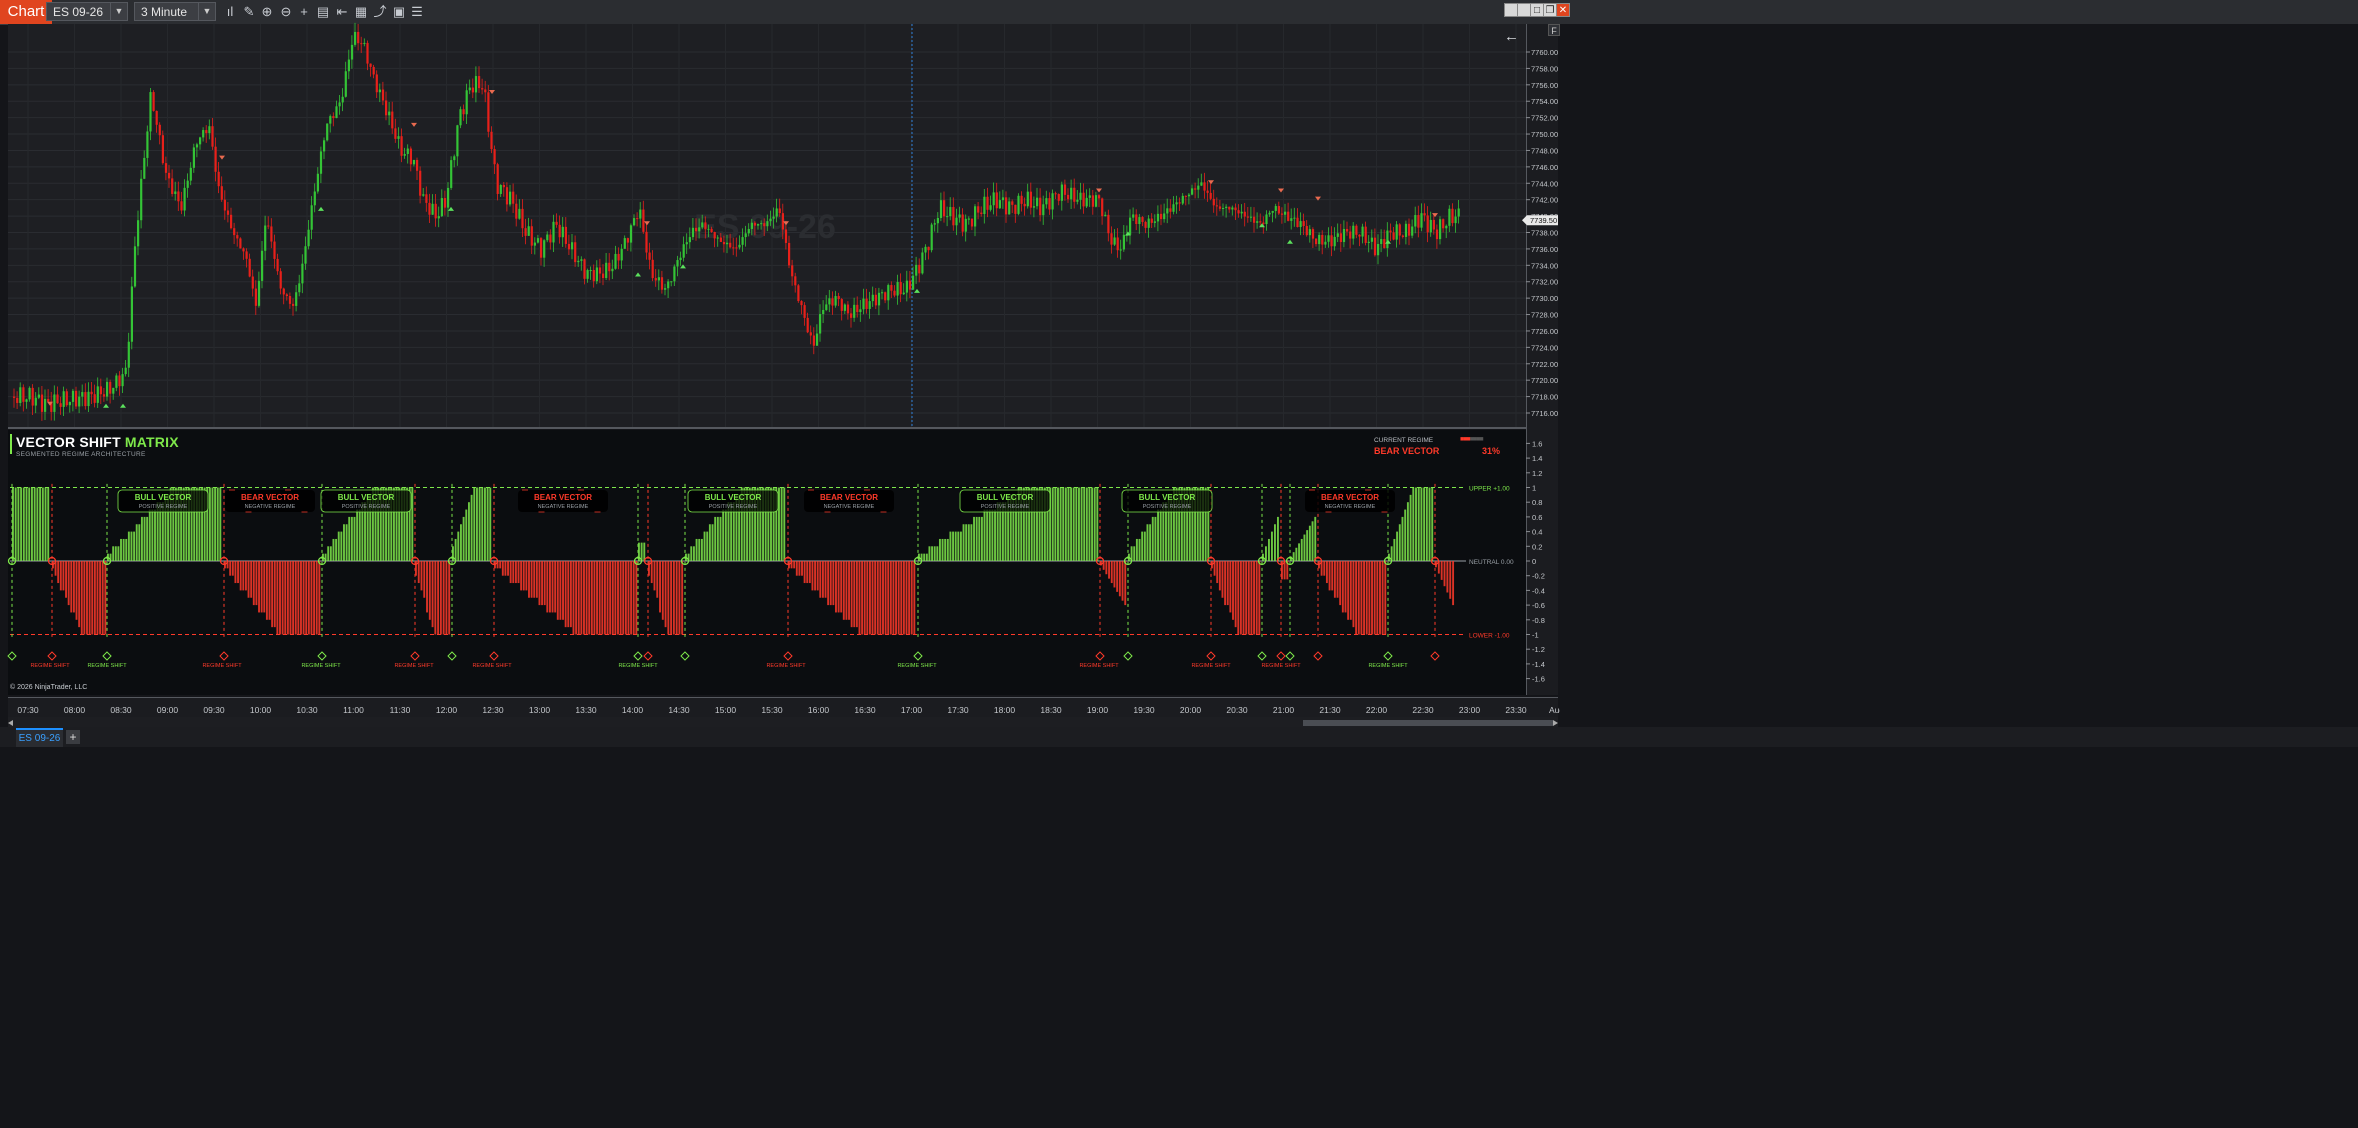 Image resolution: width=2358 pixels, height=1128 pixels. Describe the element at coordinates (1538, 605) in the screenshot. I see `indicator-tick-label: -0.6` at that location.